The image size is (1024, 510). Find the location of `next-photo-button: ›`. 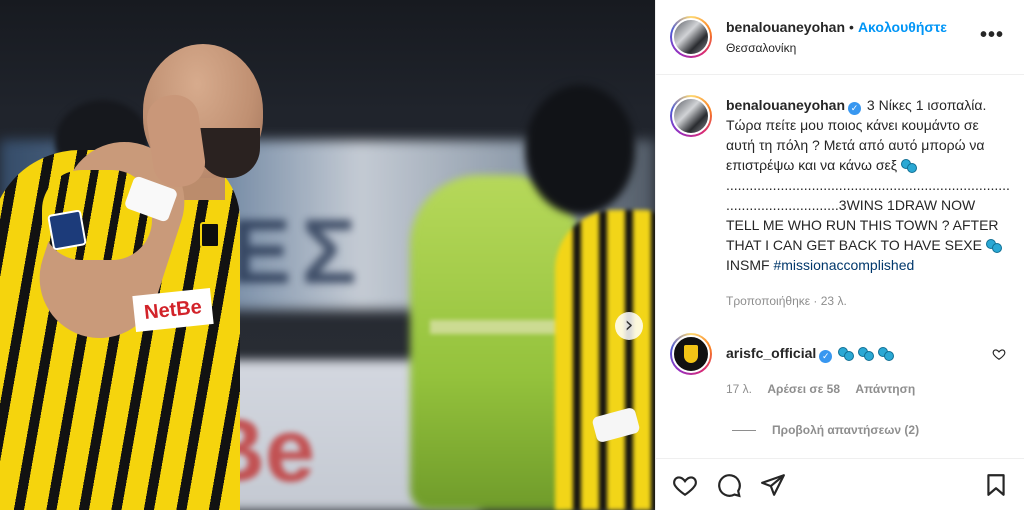

next-photo-button: › is located at coordinates (629, 326).